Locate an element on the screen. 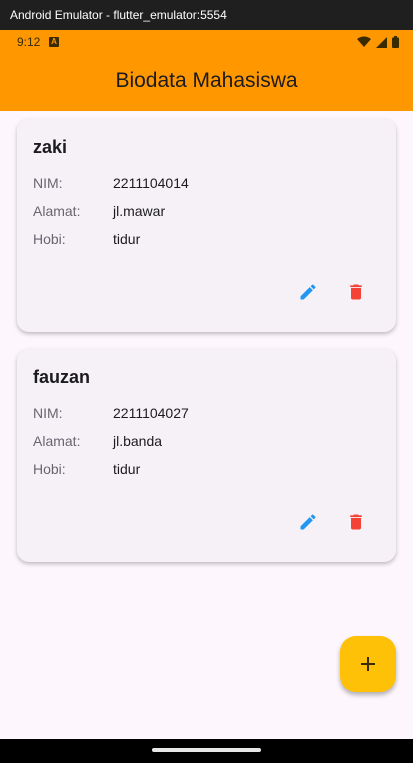 This screenshot has width=413, height=763. home-gesture-handle is located at coordinates (206, 750).